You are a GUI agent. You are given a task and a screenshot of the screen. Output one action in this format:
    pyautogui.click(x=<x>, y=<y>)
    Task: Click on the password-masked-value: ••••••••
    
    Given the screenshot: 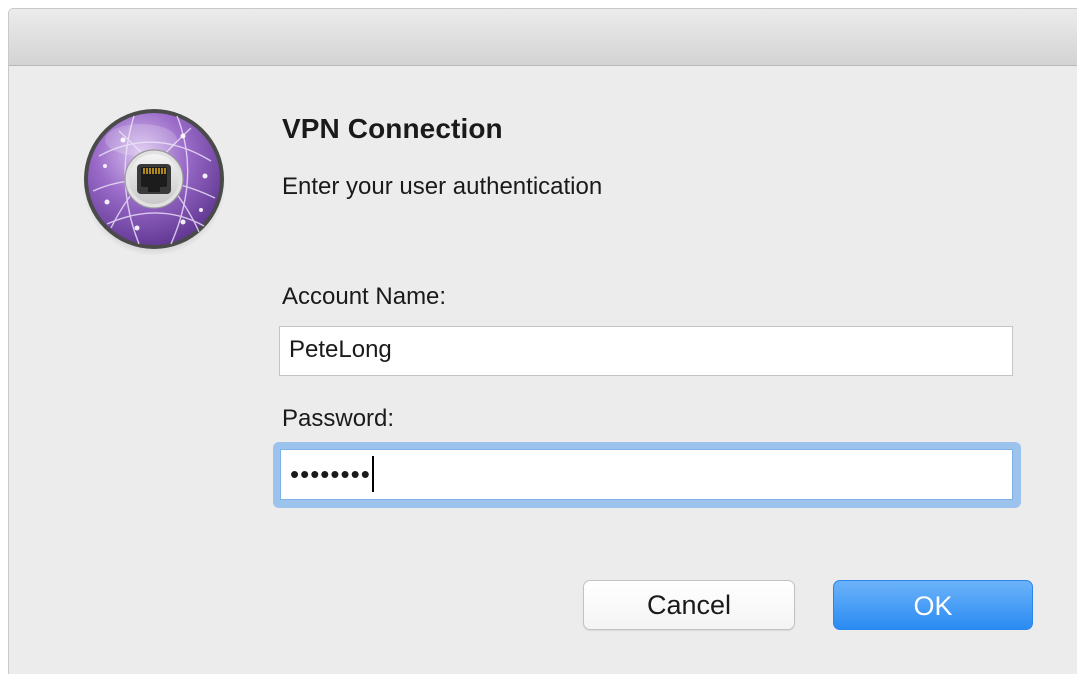 What is the action you would take?
    pyautogui.click(x=330, y=474)
    